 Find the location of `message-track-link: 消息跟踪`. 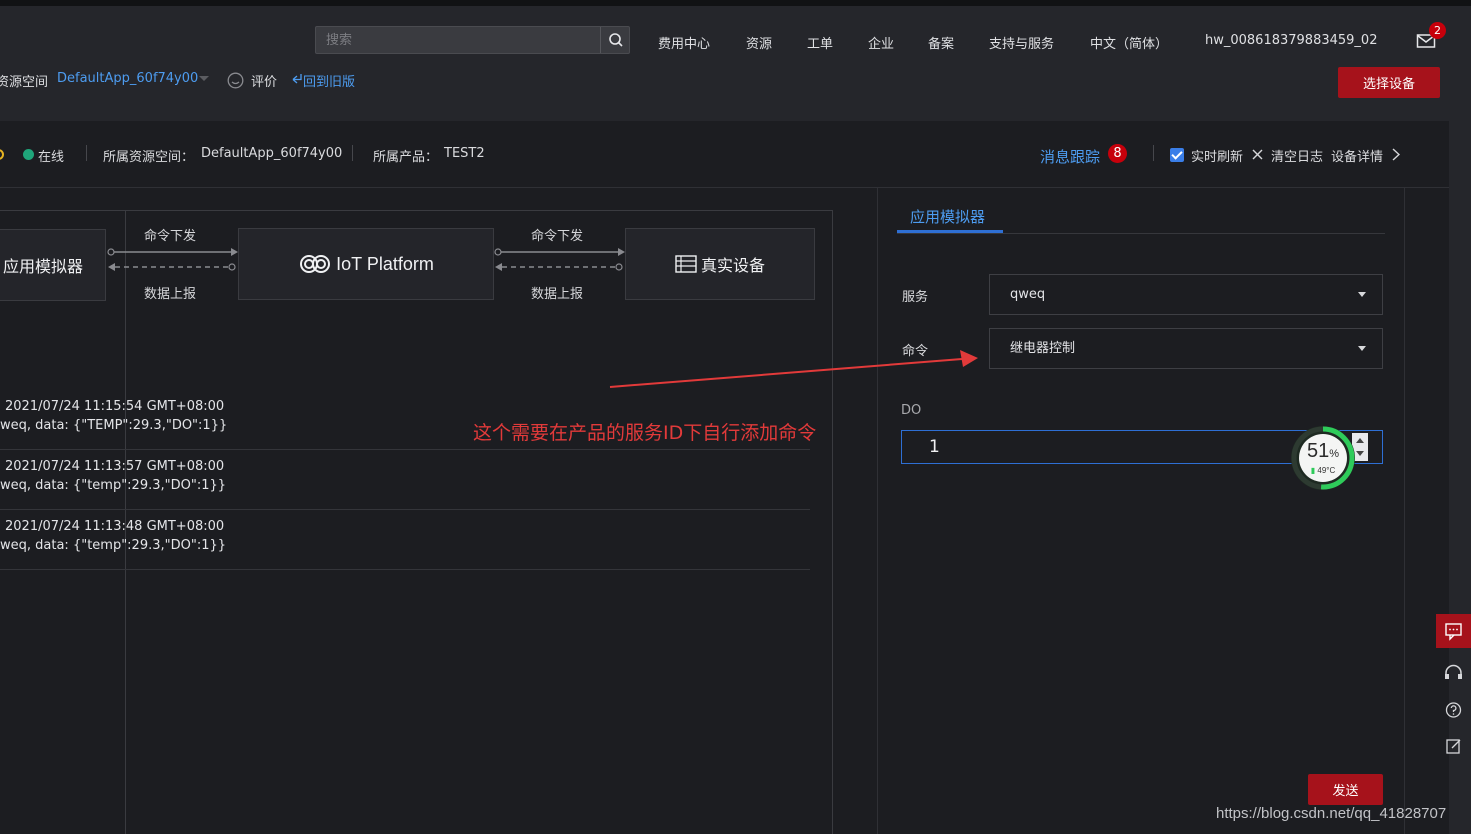

message-track-link: 消息跟踪 is located at coordinates (1070, 156).